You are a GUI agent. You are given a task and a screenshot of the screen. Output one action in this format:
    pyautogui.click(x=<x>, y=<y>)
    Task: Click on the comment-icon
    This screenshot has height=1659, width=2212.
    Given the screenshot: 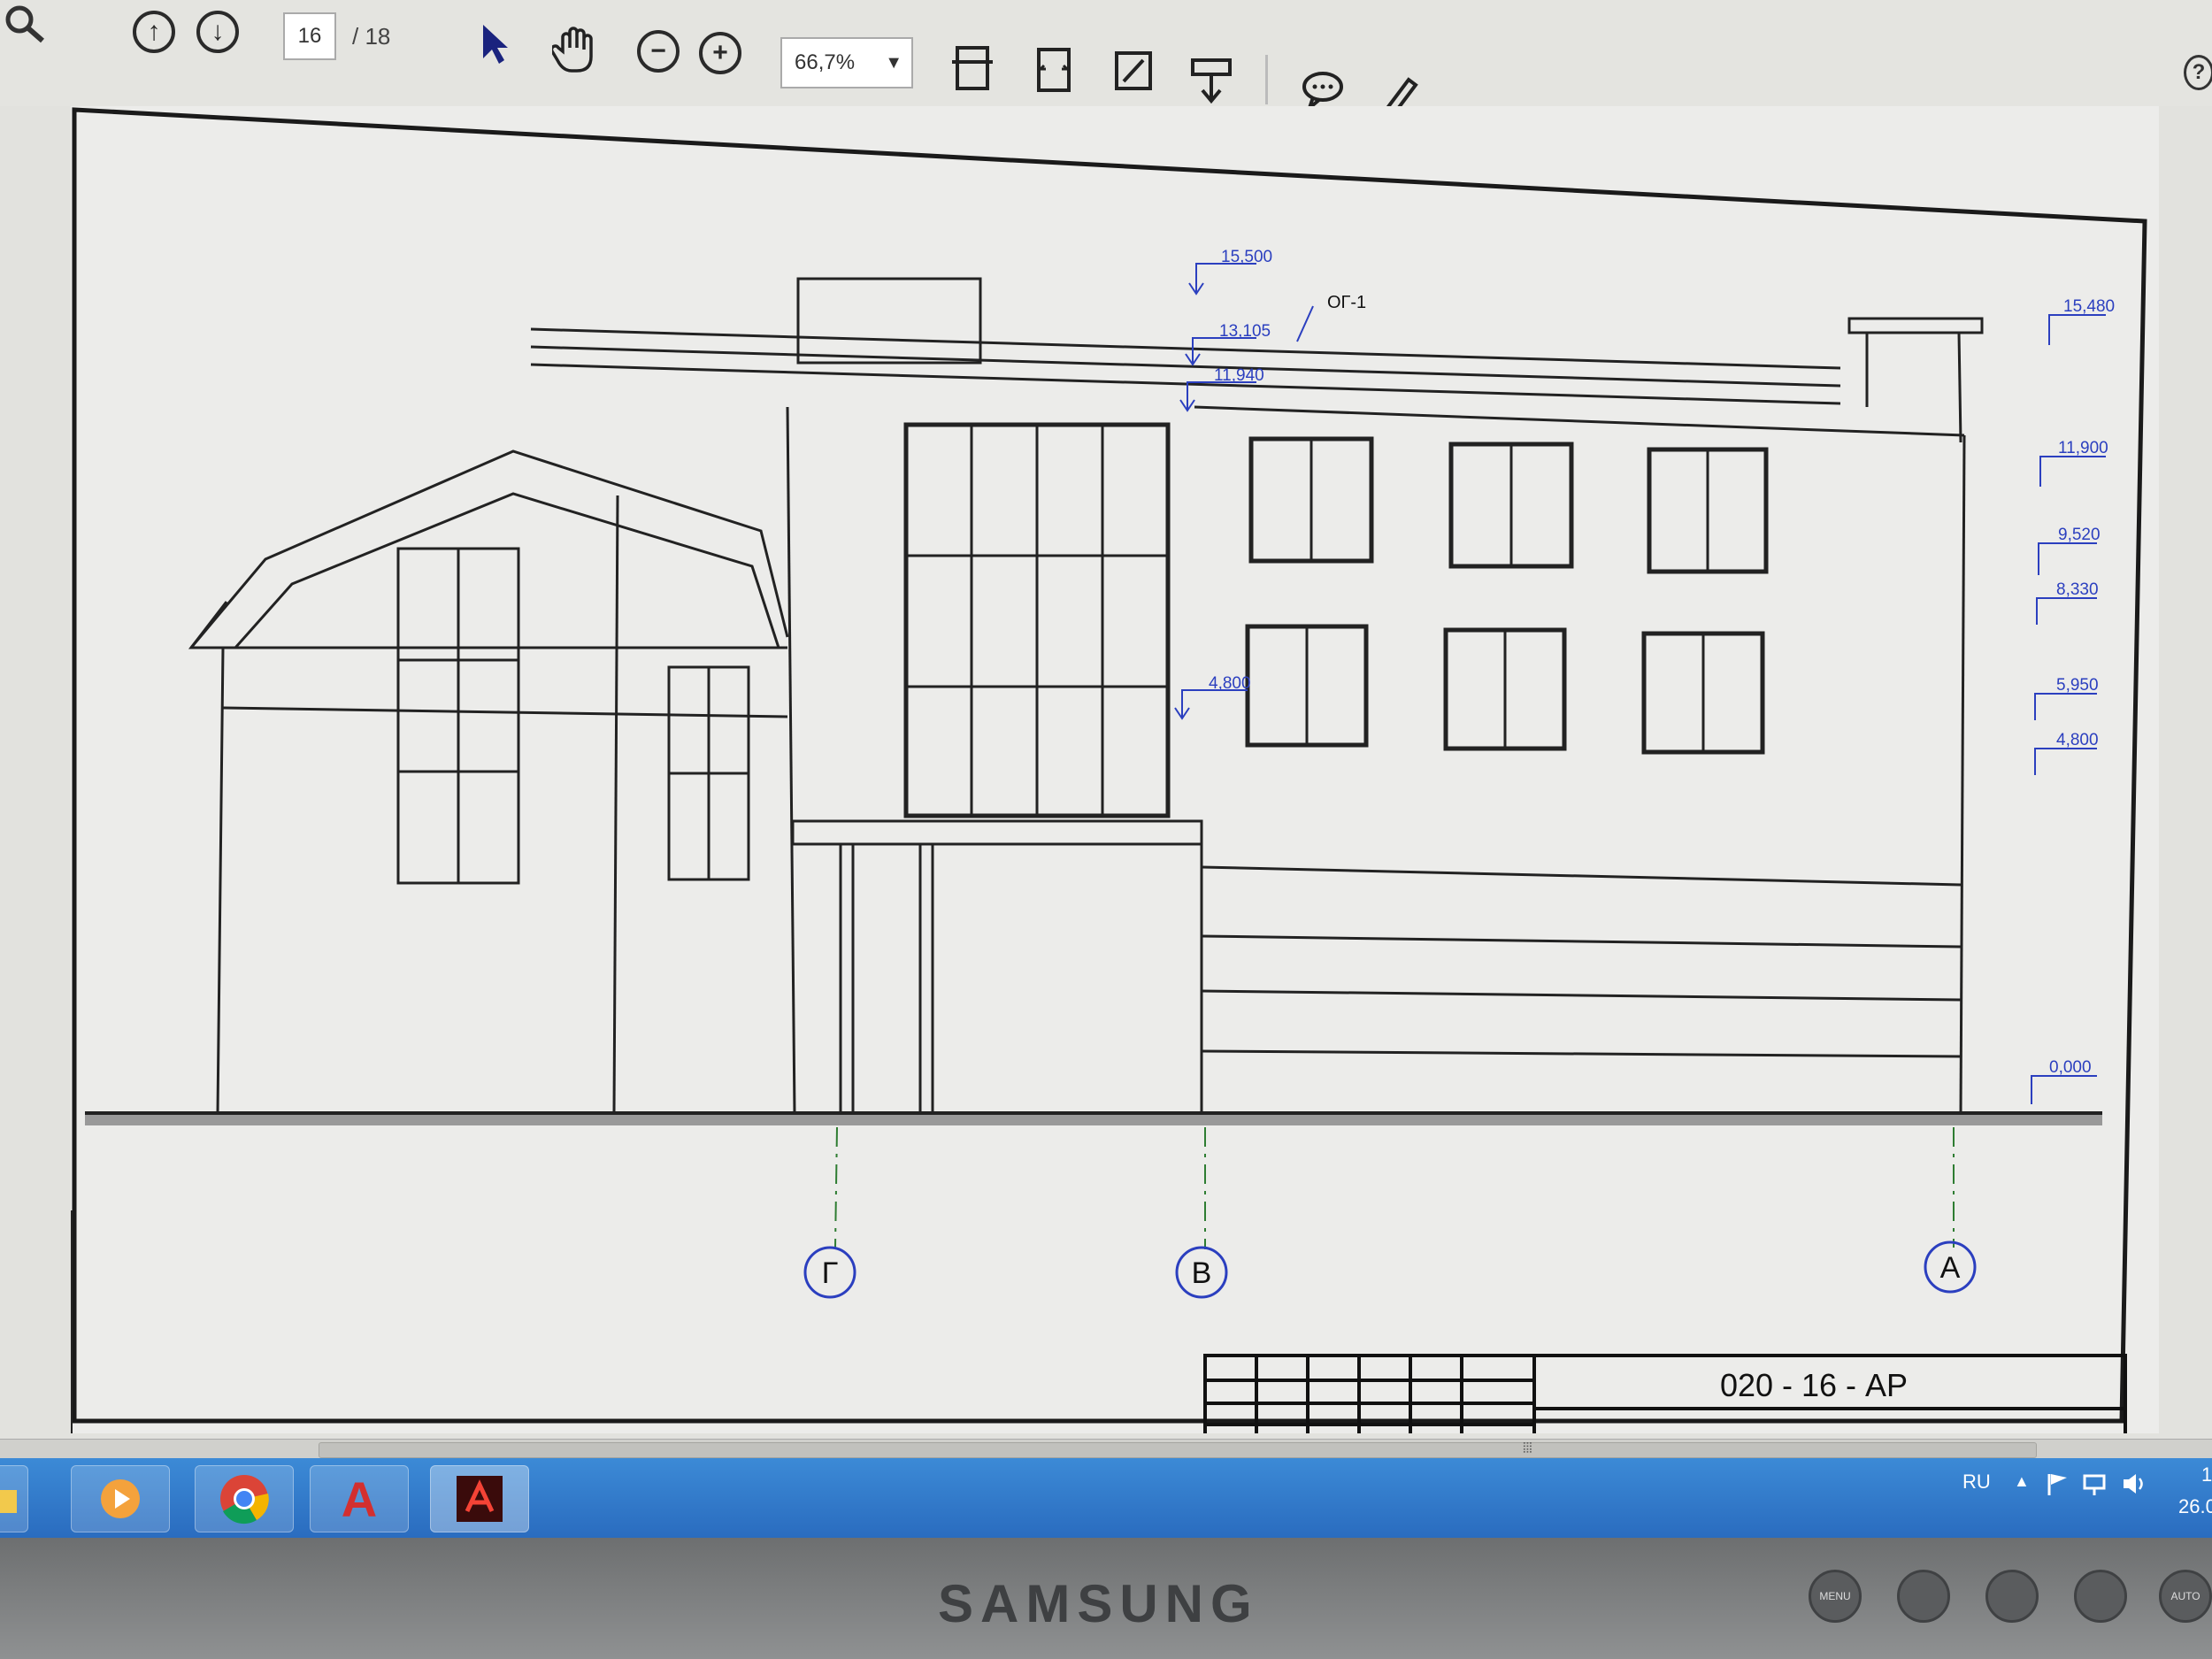 What is the action you would take?
    pyautogui.click(x=1323, y=90)
    